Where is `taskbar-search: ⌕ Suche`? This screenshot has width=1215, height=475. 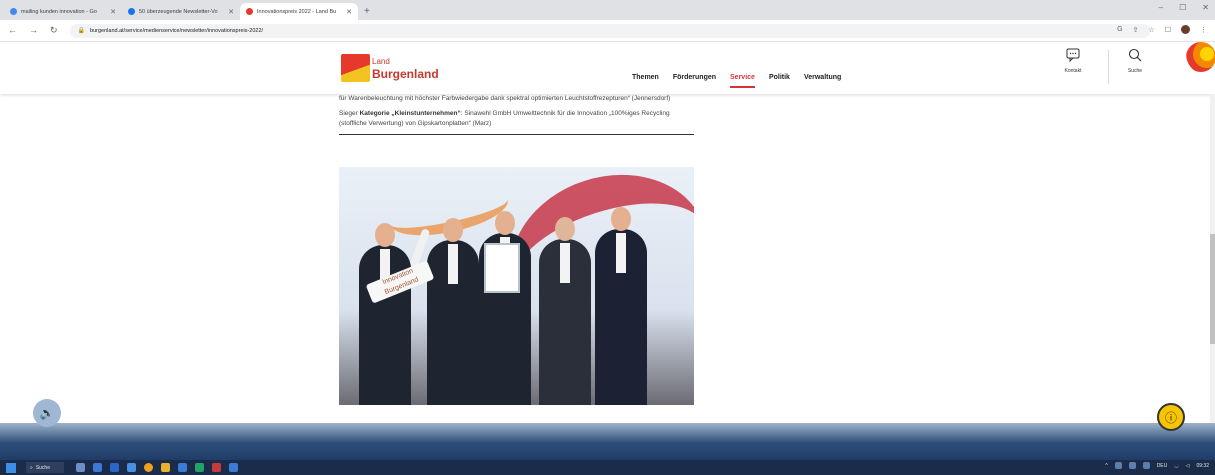 taskbar-search: ⌕ Suche is located at coordinates (45, 467).